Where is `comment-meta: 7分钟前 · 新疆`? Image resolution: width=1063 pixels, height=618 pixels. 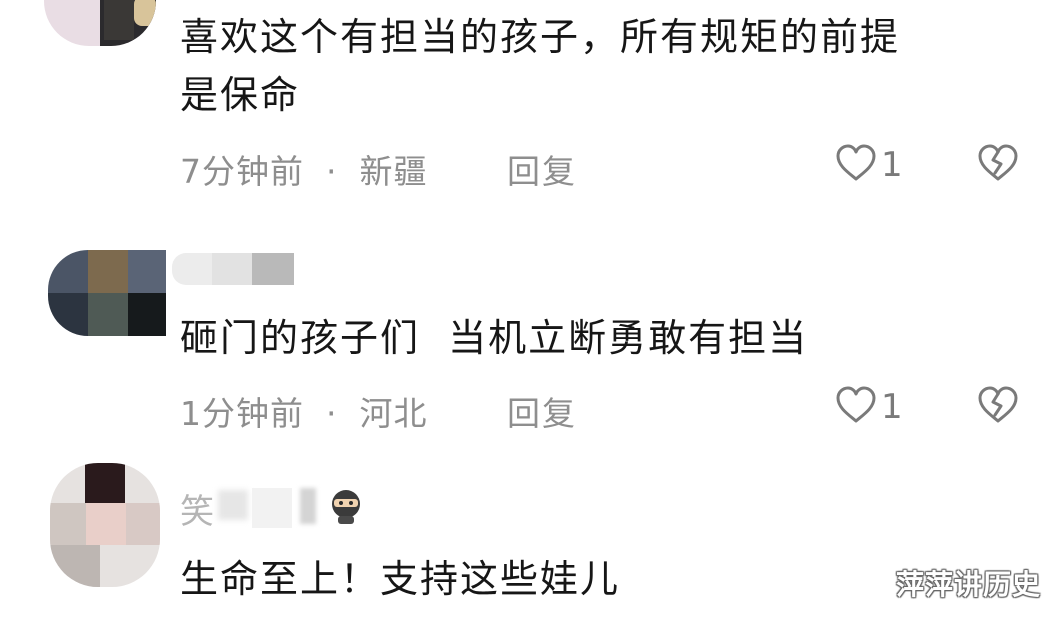 comment-meta: 7分钟前 · 新疆 is located at coordinates (304, 169).